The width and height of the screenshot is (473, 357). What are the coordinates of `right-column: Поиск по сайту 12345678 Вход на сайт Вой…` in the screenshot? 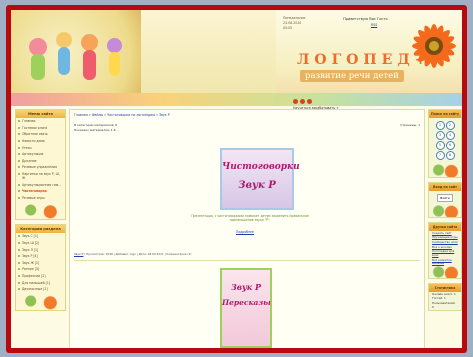 It's located at (445, 228).